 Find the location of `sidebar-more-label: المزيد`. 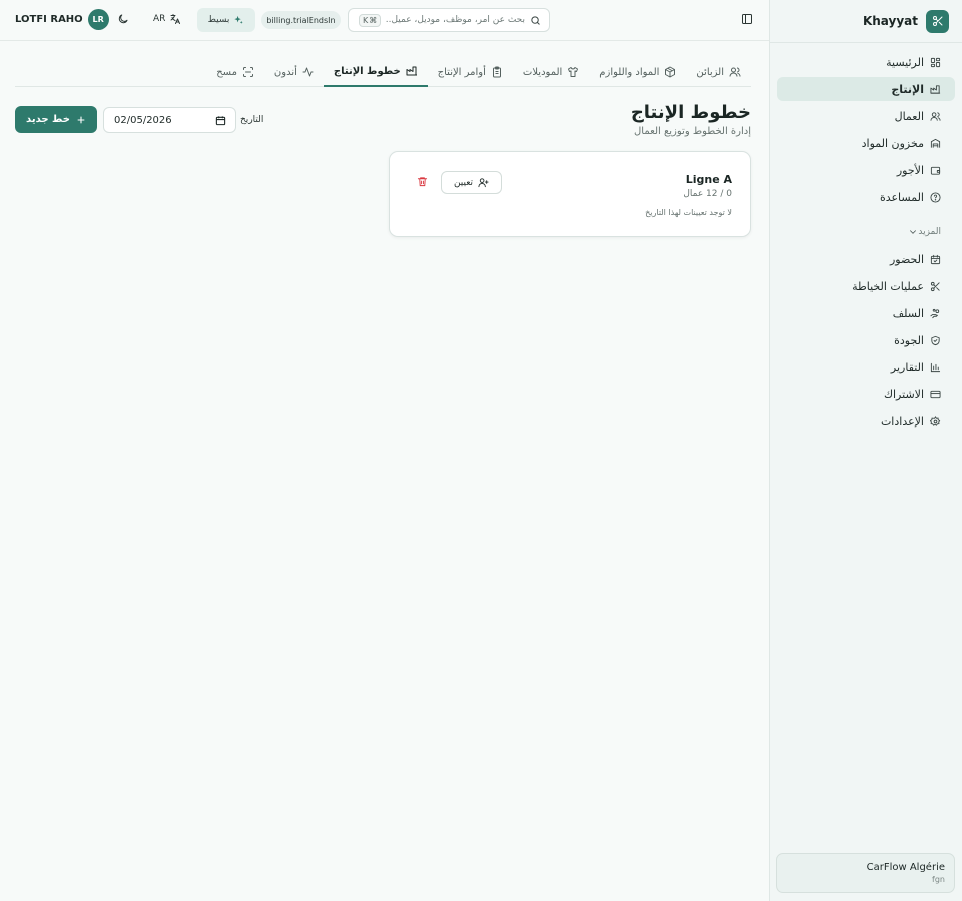

sidebar-more-label: المزيد is located at coordinates (929, 232).